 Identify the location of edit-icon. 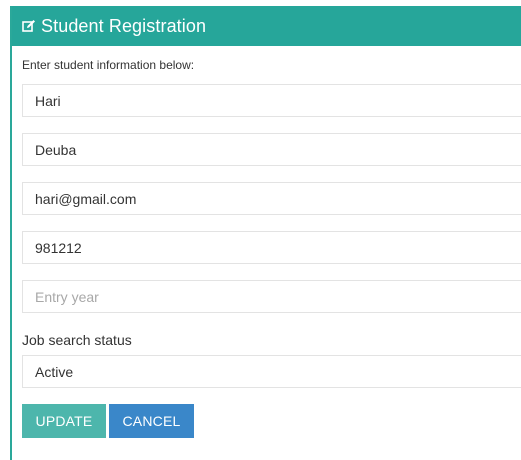
(29, 26).